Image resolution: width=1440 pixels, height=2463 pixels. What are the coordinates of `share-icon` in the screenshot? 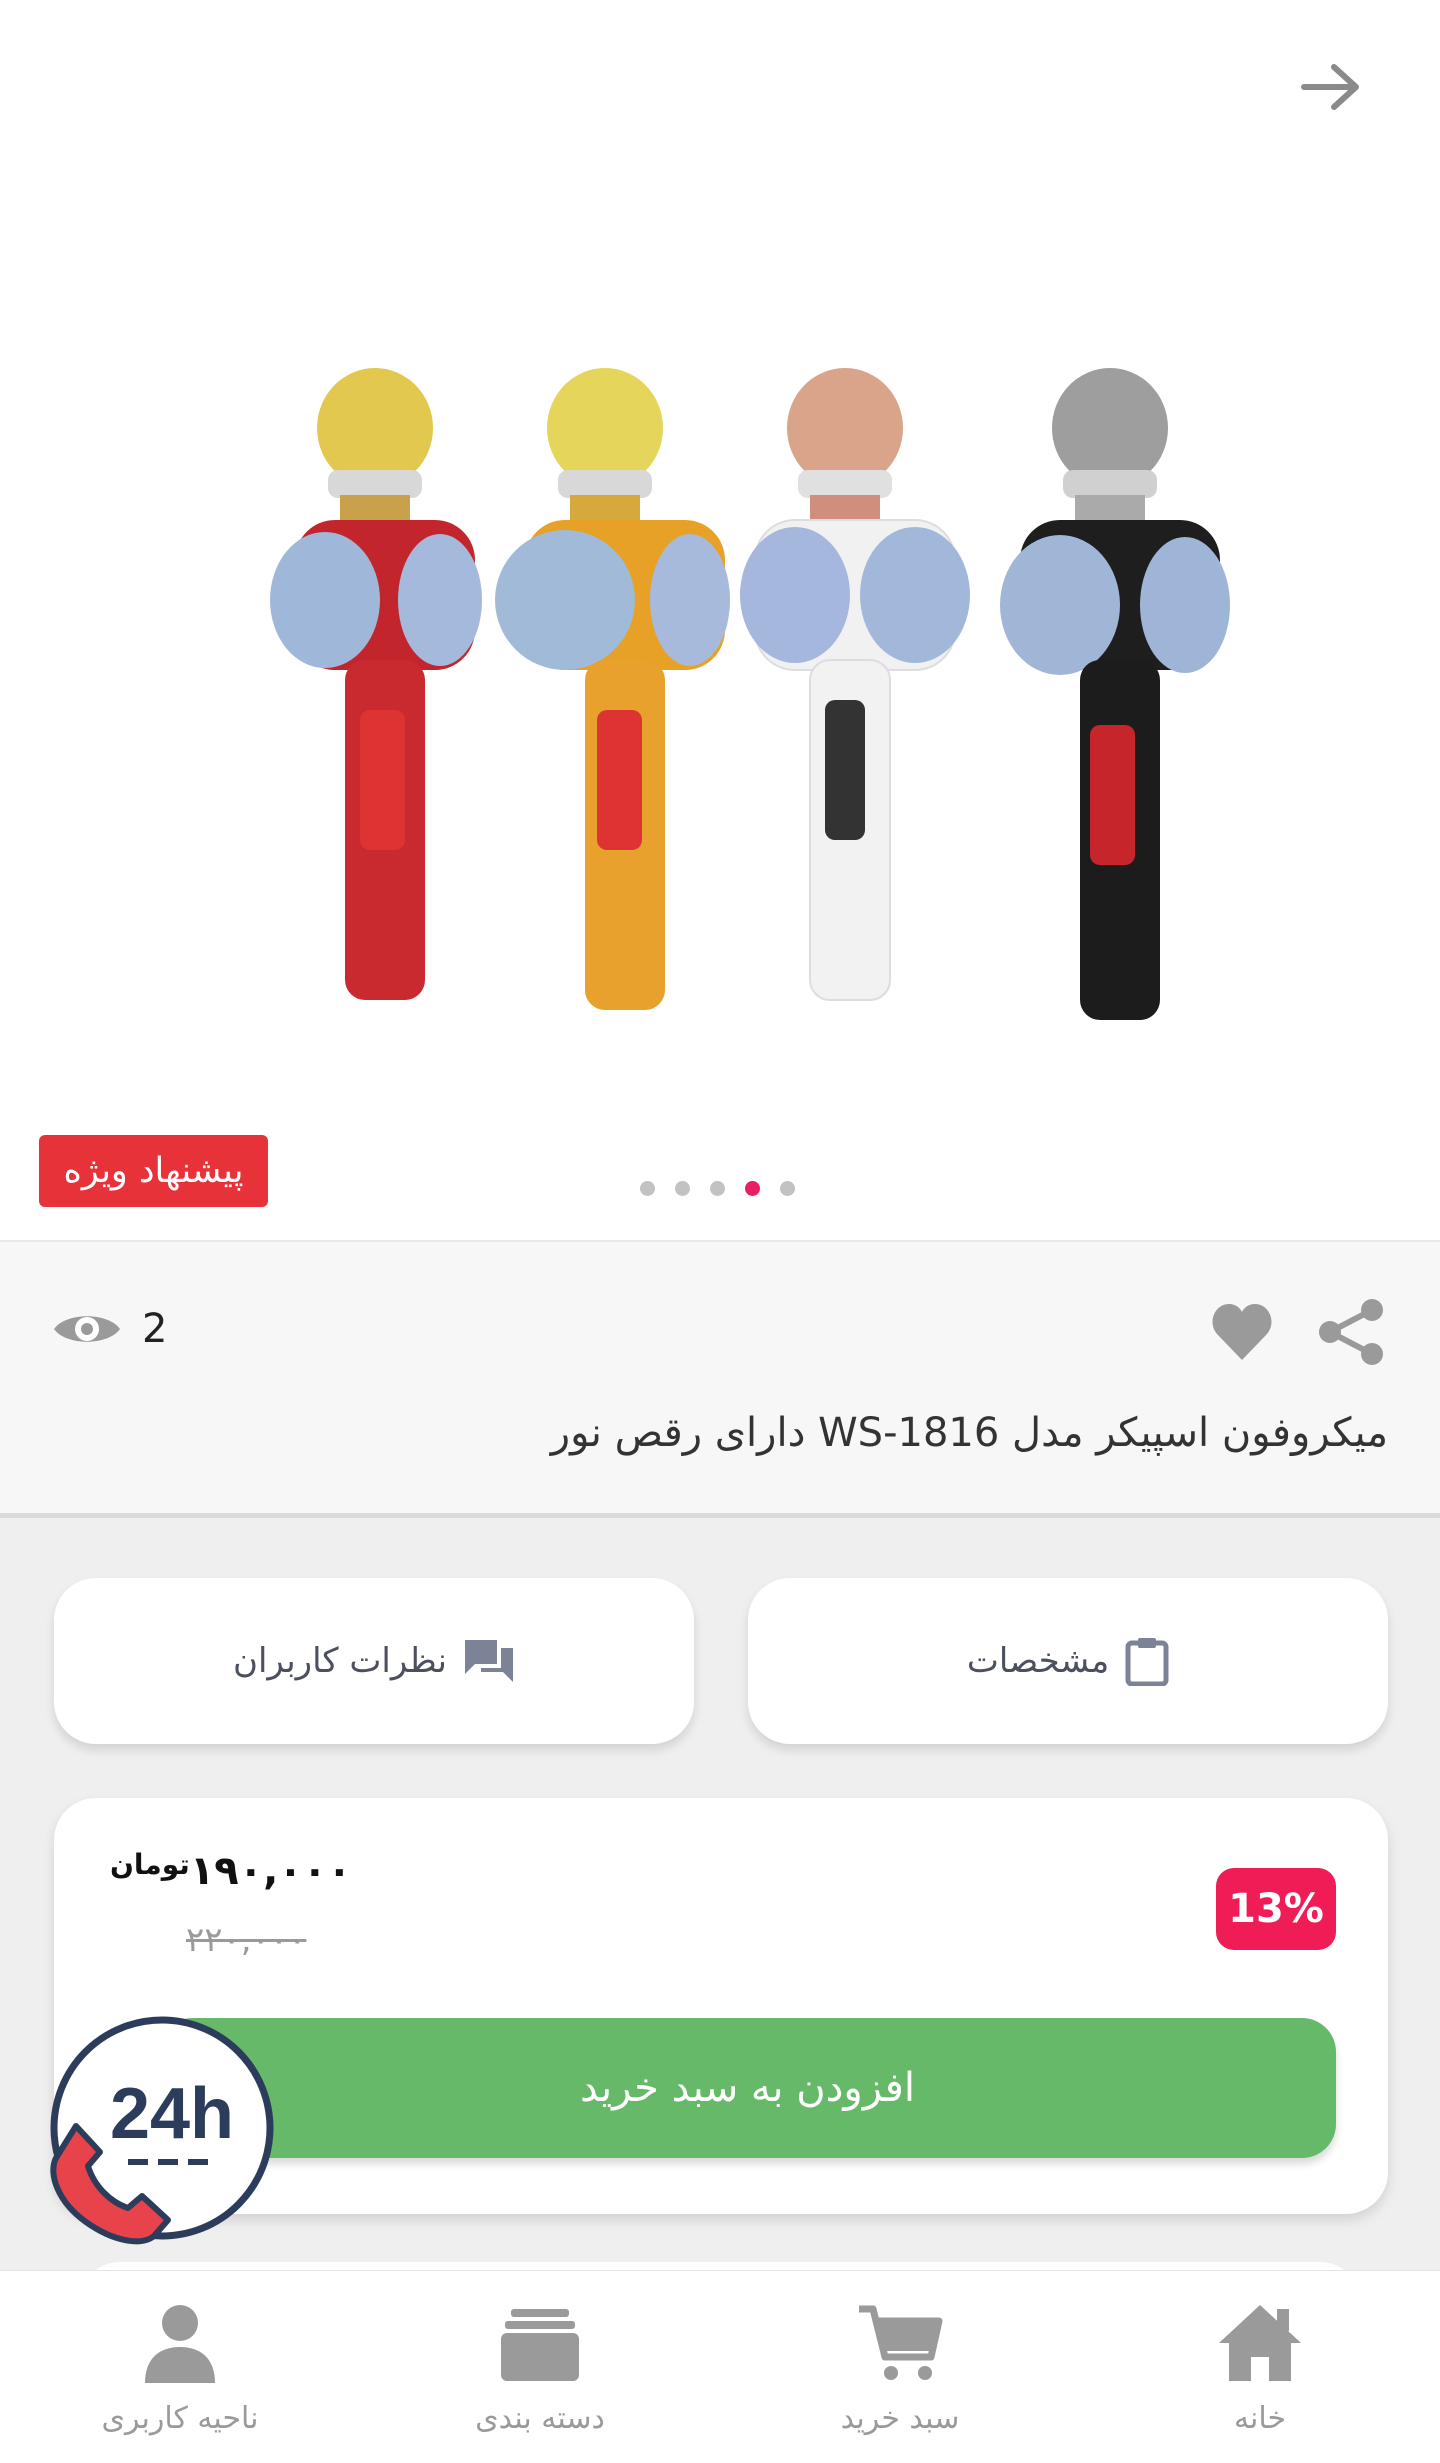 It's located at (1351, 1332).